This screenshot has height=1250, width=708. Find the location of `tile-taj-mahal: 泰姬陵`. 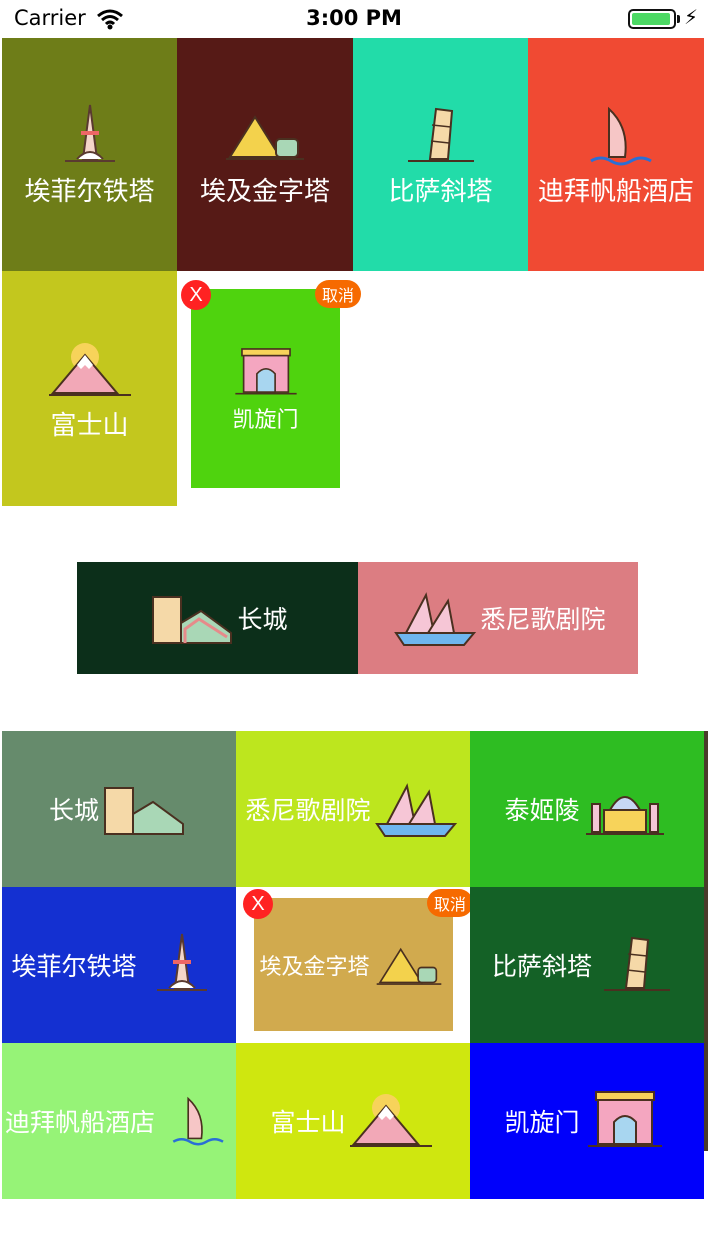

tile-taj-mahal: 泰姬陵 is located at coordinates (587, 809).